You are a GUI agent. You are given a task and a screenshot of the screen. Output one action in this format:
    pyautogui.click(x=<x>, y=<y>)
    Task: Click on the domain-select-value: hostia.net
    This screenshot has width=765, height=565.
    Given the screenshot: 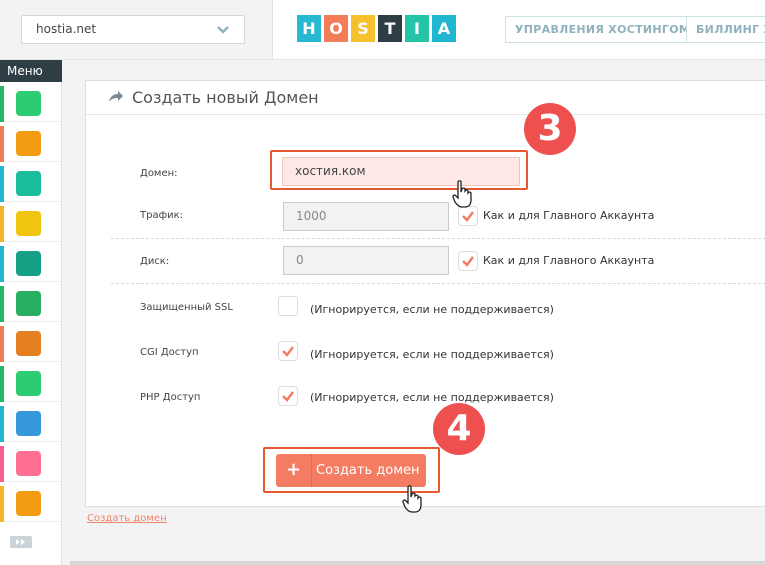 What is the action you would take?
    pyautogui.click(x=66, y=29)
    